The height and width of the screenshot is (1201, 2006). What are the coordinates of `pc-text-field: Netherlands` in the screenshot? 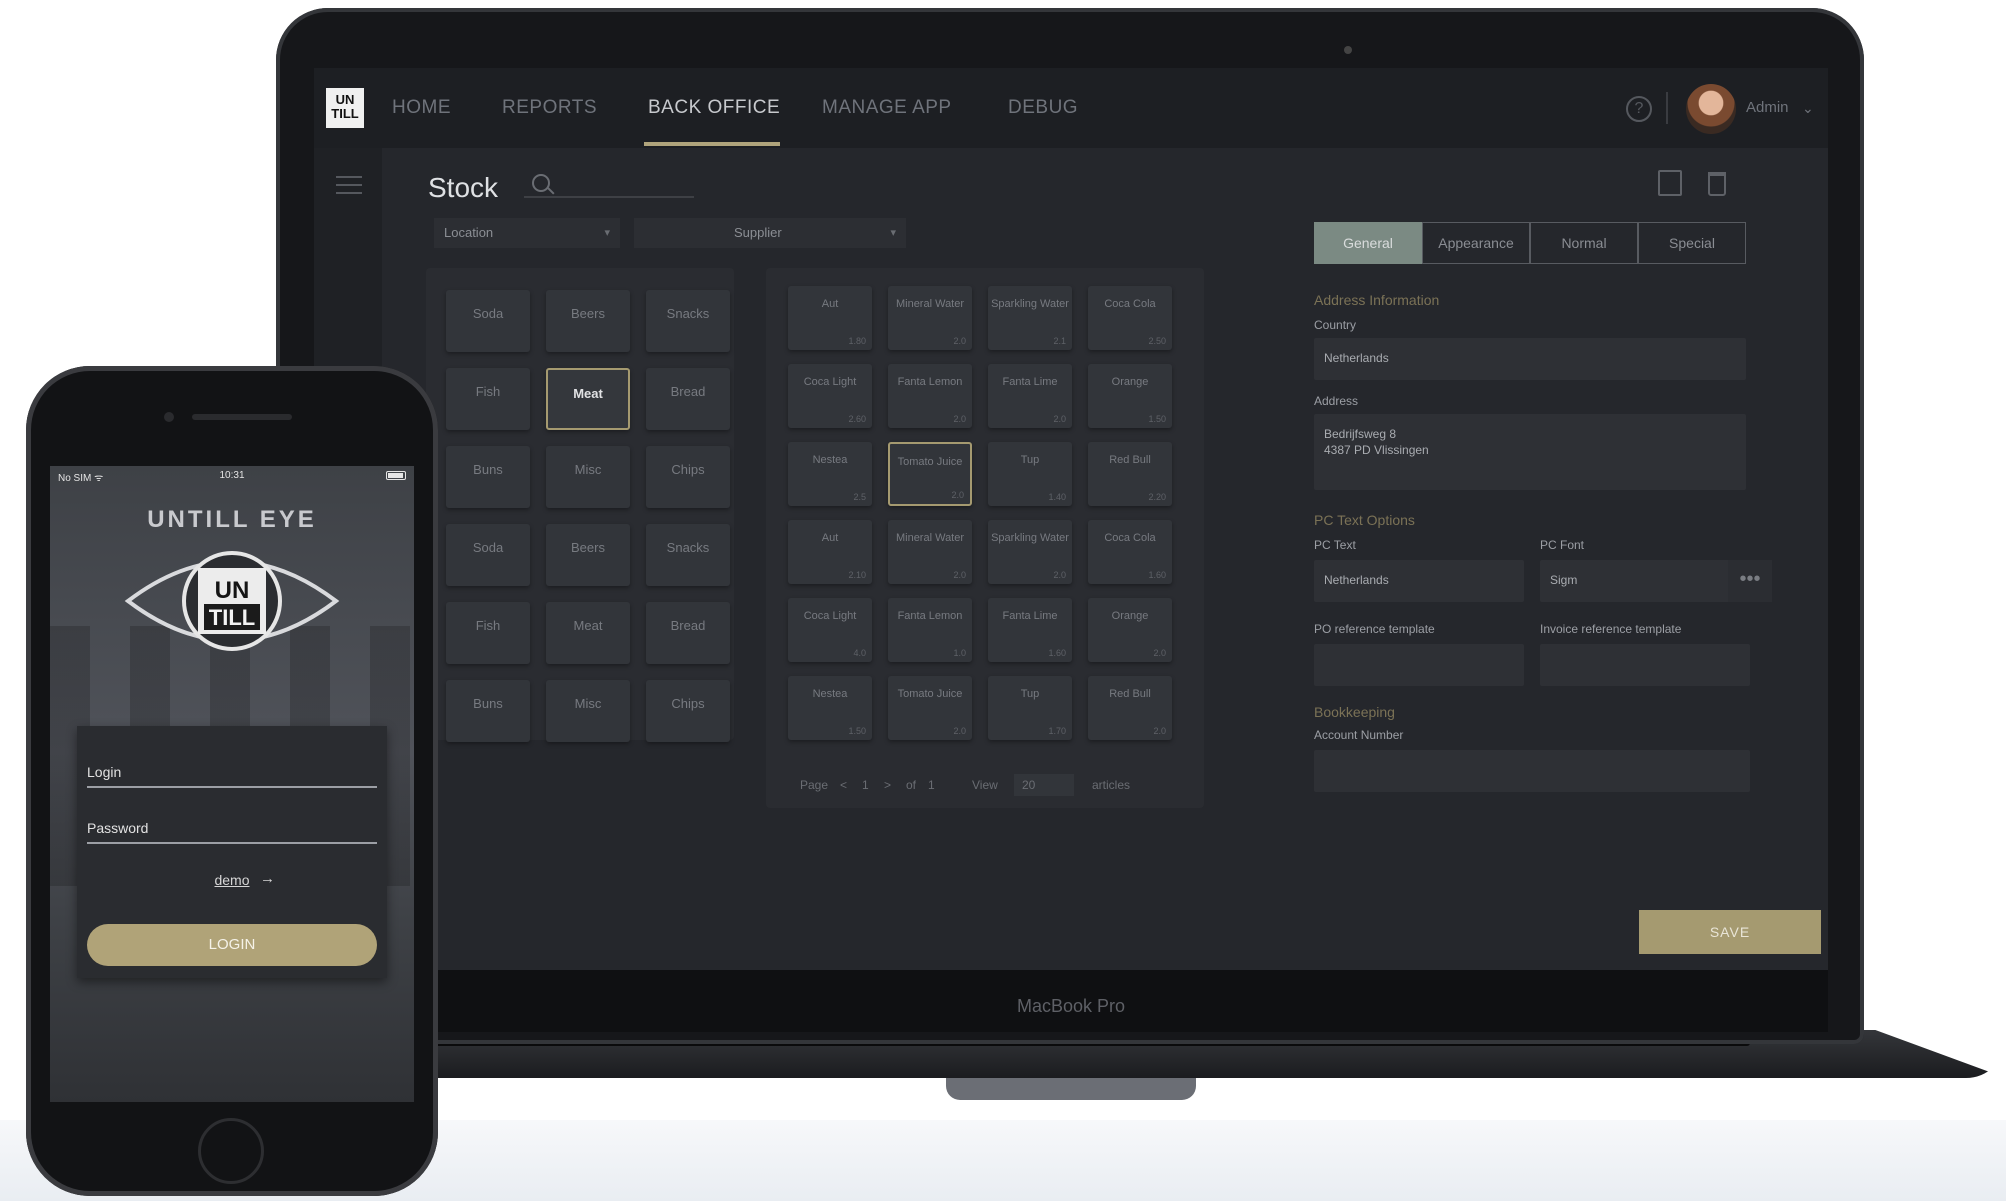 It's located at (1419, 581).